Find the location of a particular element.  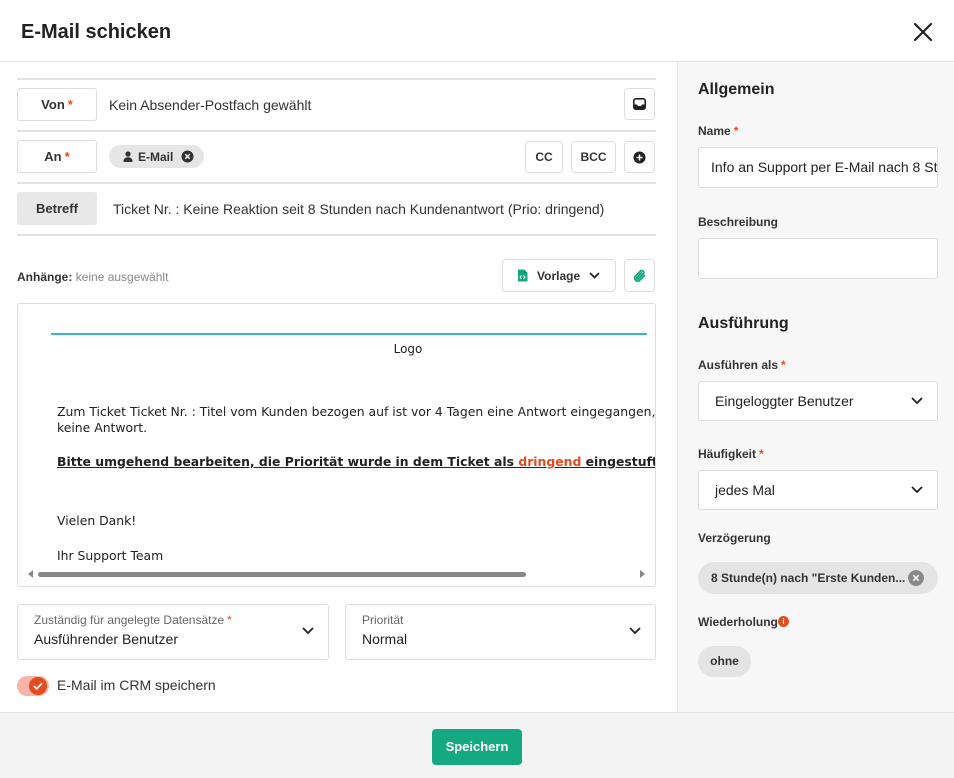

attachments-value: keine ausgewählt is located at coordinates (122, 277).